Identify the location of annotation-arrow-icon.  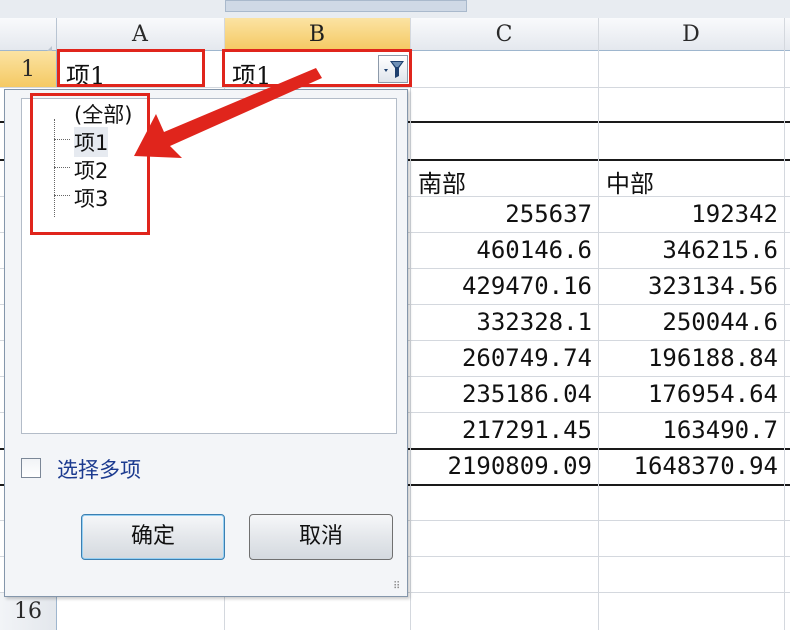
(228, 113).